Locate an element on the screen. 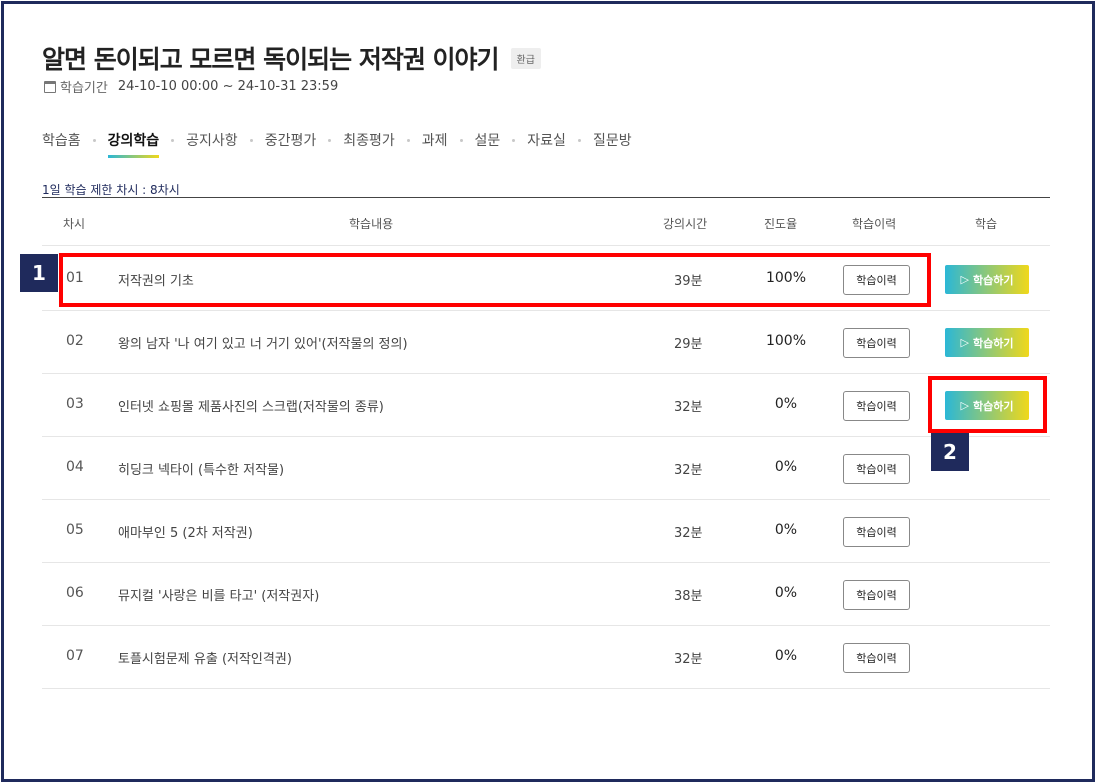 The width and height of the screenshot is (1096, 783). step-marker-1: 1 is located at coordinates (39, 273).